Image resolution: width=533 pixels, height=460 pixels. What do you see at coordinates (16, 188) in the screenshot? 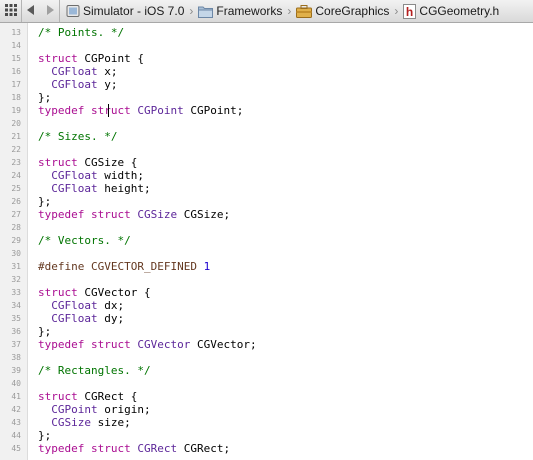
I see `line-number: 25` at bounding box center [16, 188].